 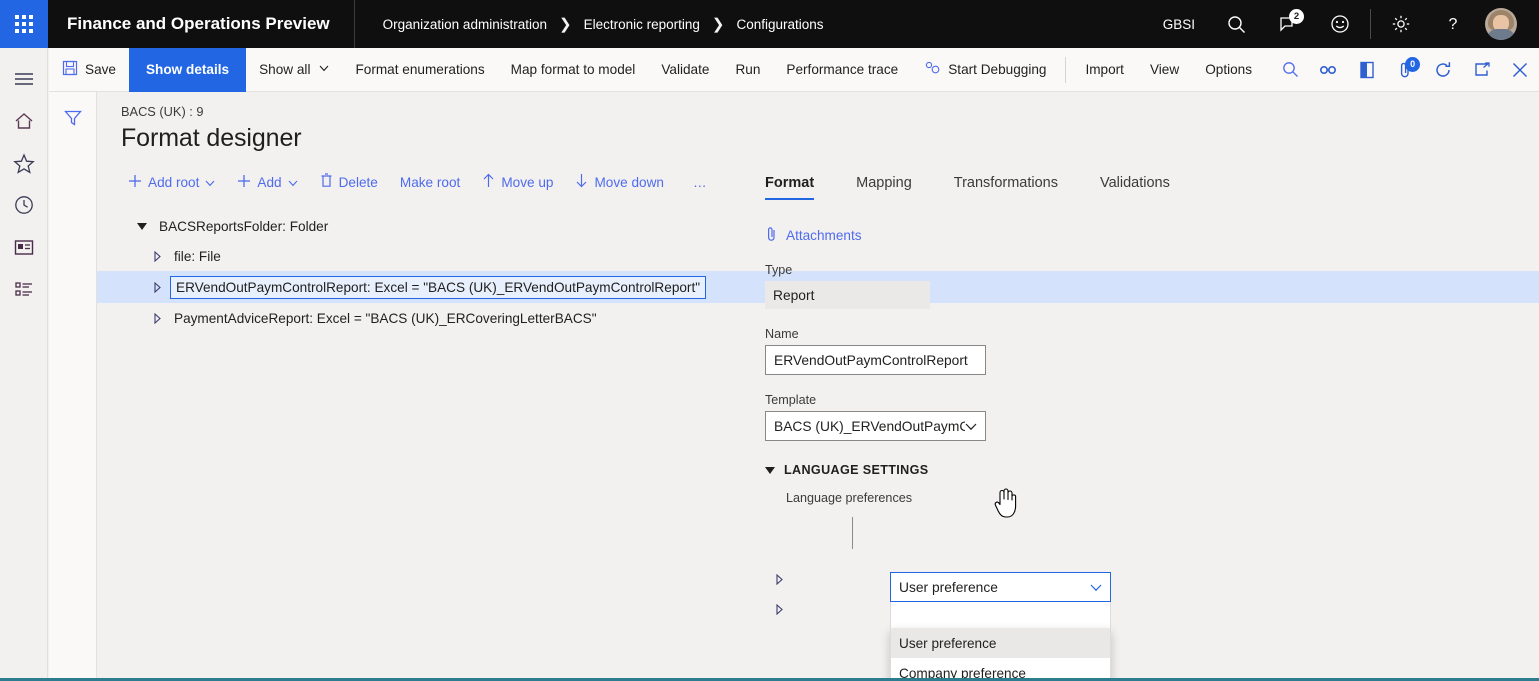 I want to click on format-enumerations-button: Format enumerations, so click(x=419, y=70).